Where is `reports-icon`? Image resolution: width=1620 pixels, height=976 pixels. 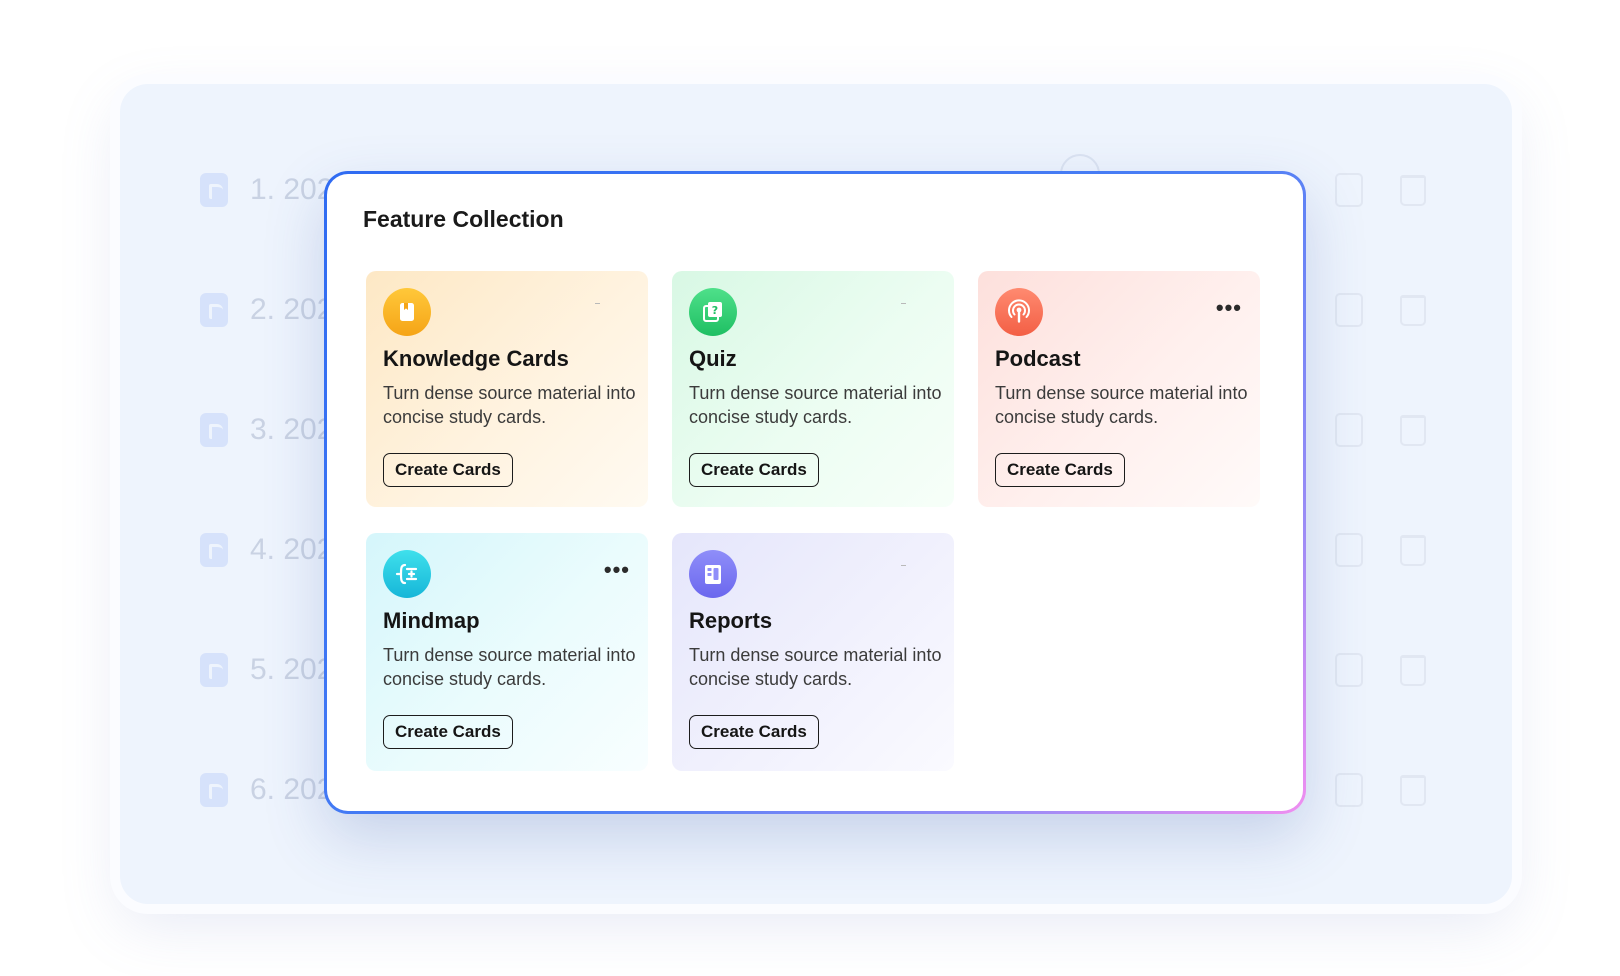 reports-icon is located at coordinates (713, 574).